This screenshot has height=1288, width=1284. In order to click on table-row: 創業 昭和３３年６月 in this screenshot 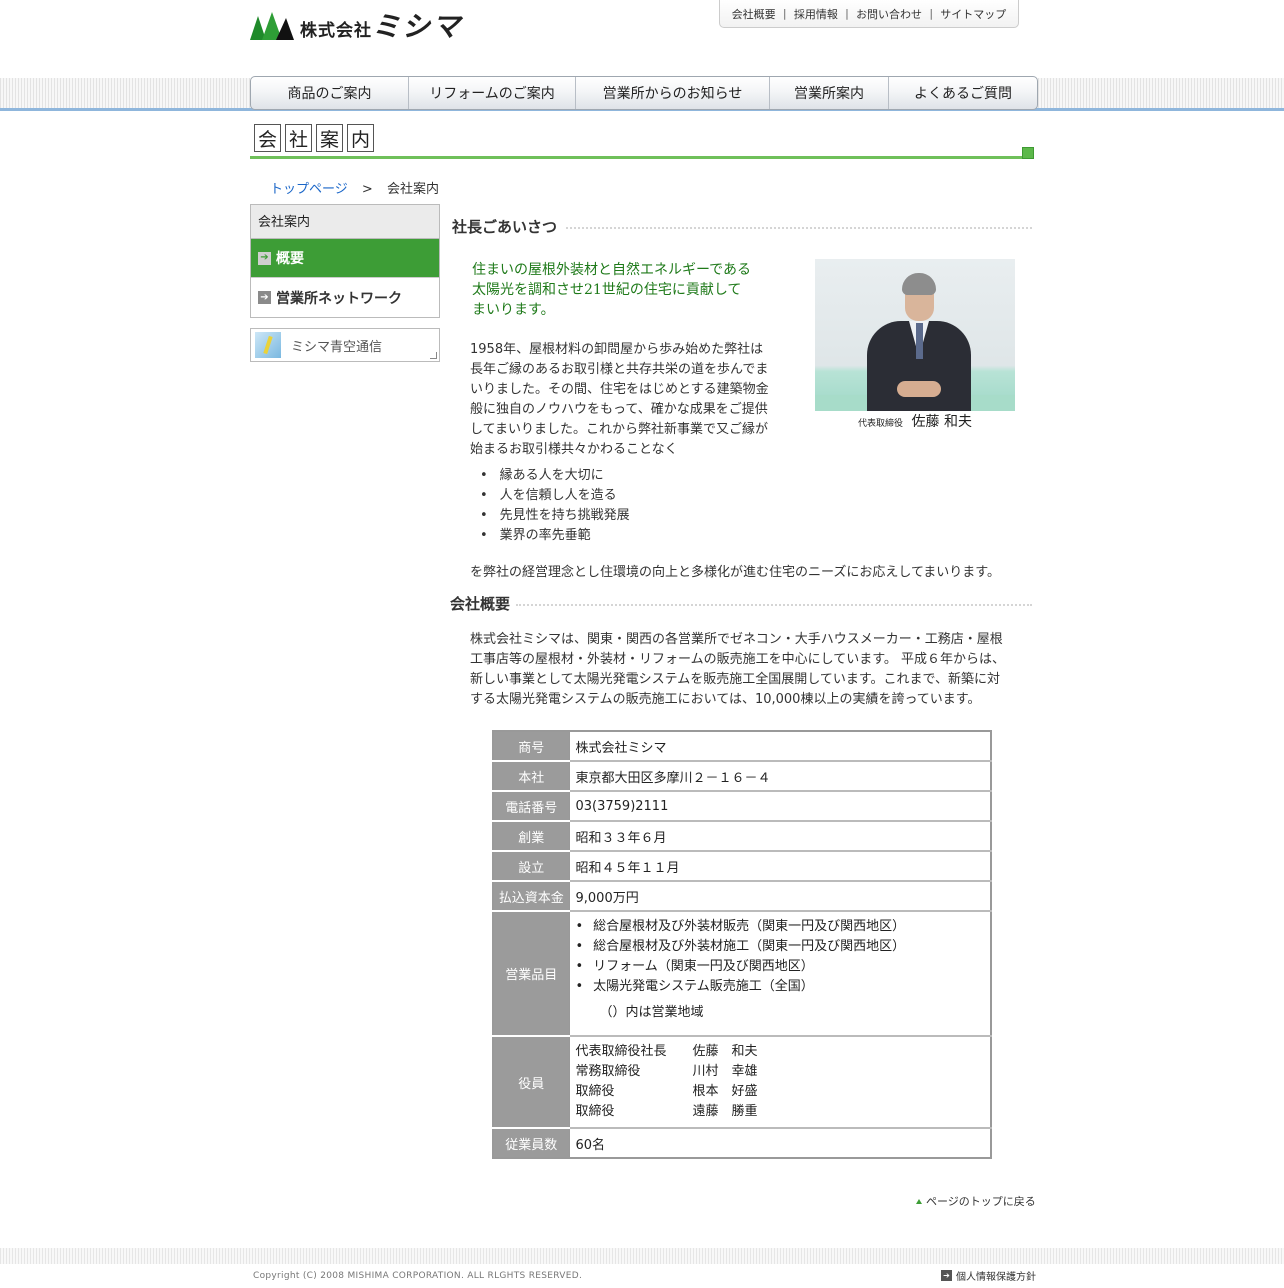, I will do `click(742, 836)`.